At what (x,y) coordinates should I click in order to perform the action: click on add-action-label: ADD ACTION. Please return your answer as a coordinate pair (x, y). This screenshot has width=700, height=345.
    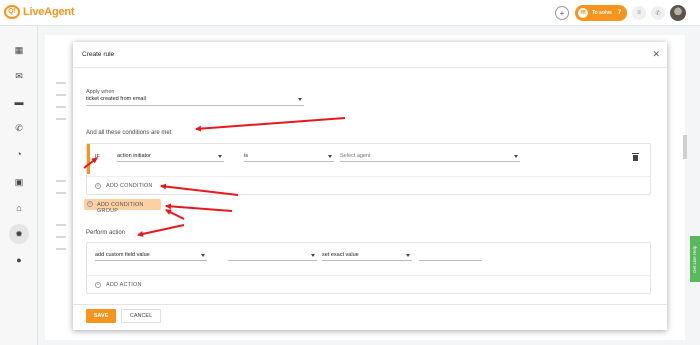
    Looking at the image, I should click on (124, 285).